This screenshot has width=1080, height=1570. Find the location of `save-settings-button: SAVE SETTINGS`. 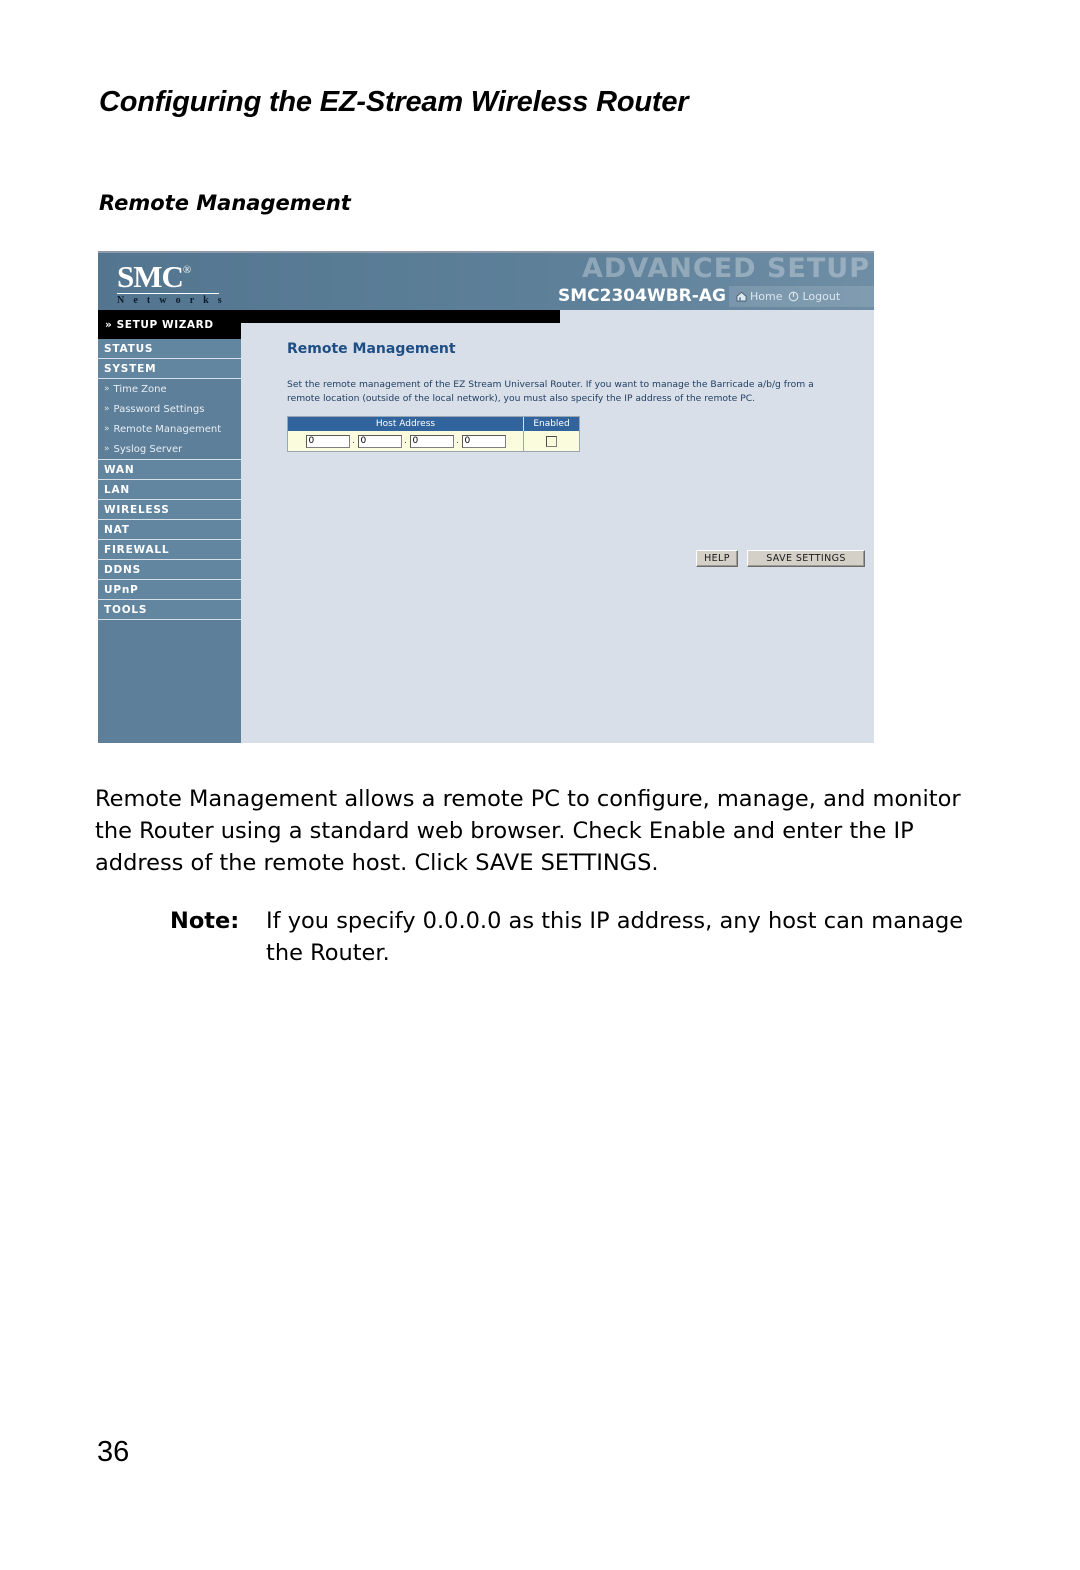

save-settings-button: SAVE SETTINGS is located at coordinates (806, 558).